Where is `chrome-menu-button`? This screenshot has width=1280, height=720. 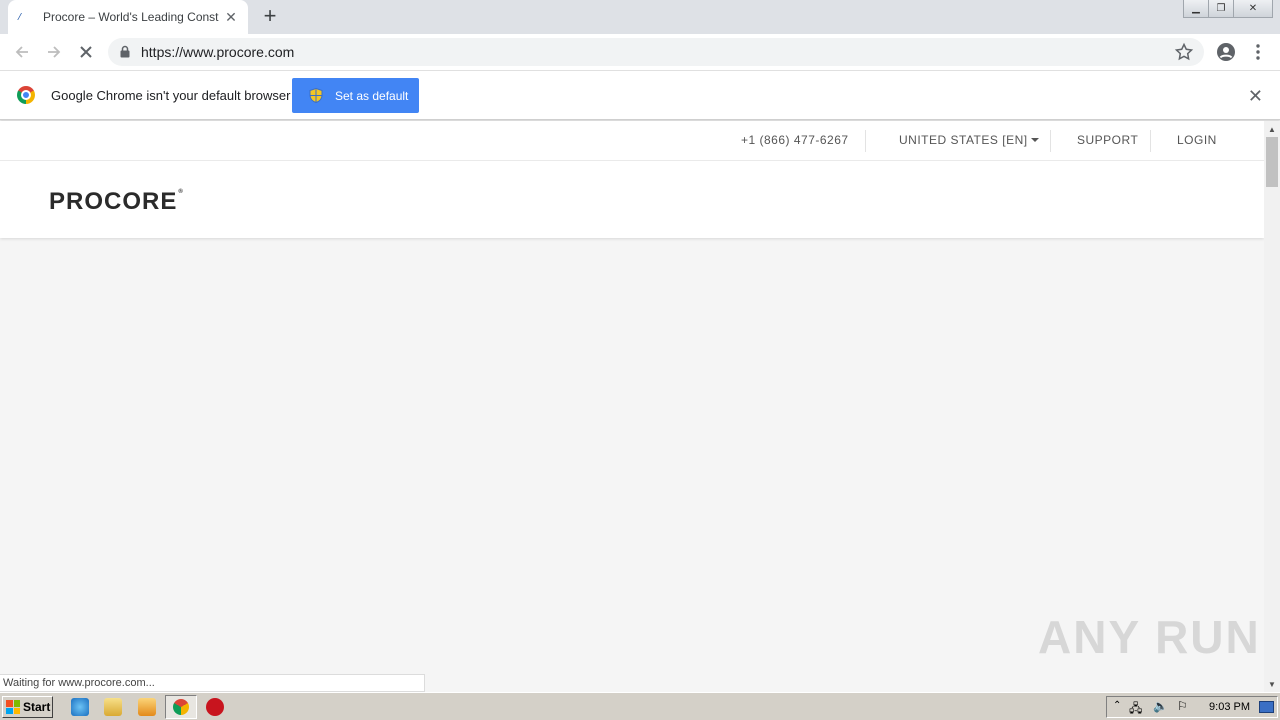 chrome-menu-button is located at coordinates (1258, 52).